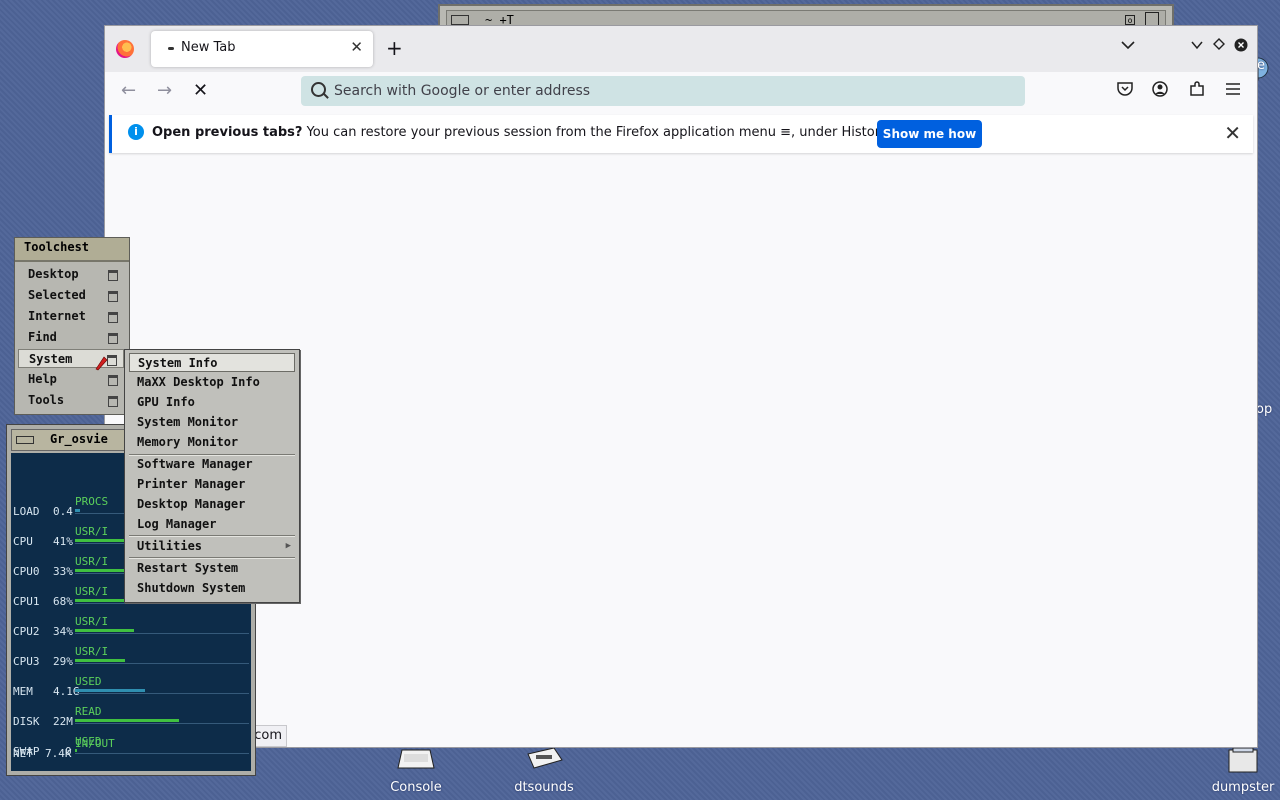  I want to click on menu-item-label: Utilities, so click(170, 546).